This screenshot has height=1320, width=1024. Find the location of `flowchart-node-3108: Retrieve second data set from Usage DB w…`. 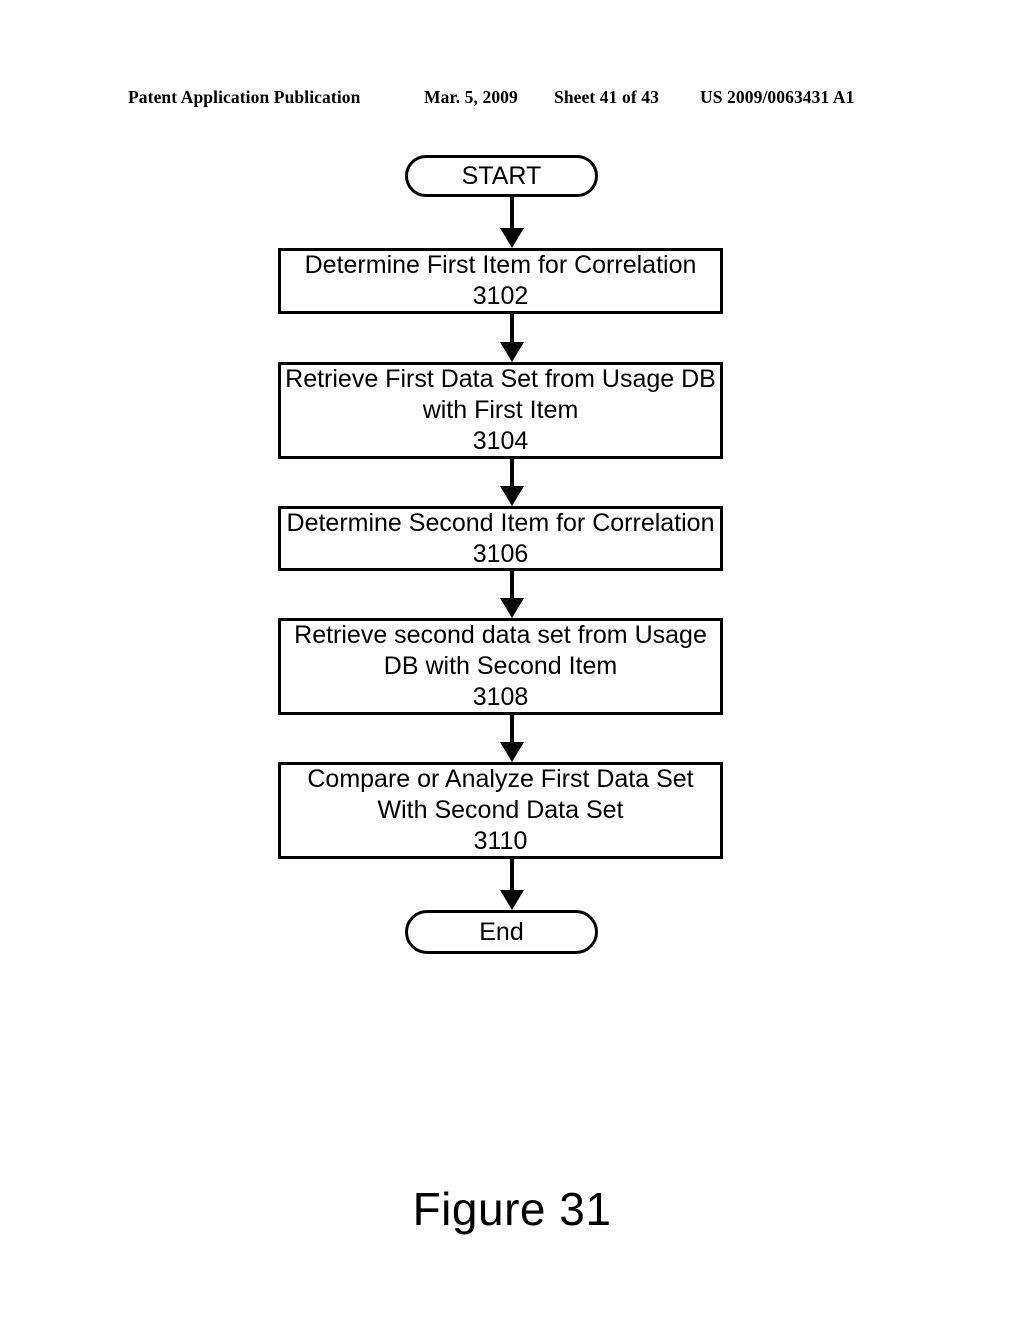

flowchart-node-3108: Retrieve second data set from Usage DB w… is located at coordinates (500, 666).